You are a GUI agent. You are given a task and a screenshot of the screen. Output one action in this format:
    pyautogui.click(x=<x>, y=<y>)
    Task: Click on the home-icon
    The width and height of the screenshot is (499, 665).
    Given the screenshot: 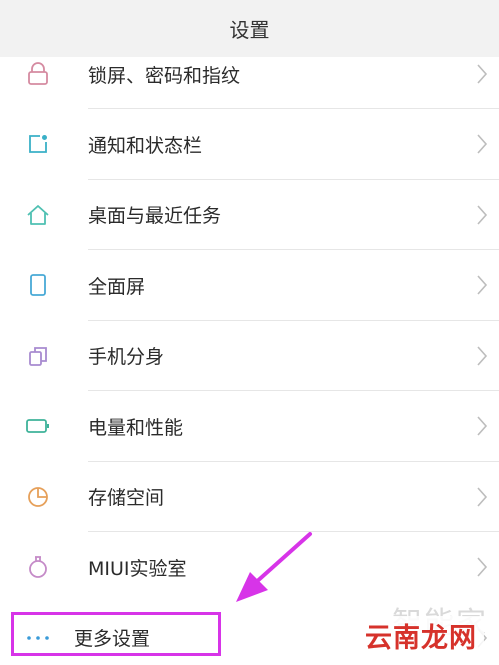 What is the action you would take?
    pyautogui.click(x=38, y=215)
    